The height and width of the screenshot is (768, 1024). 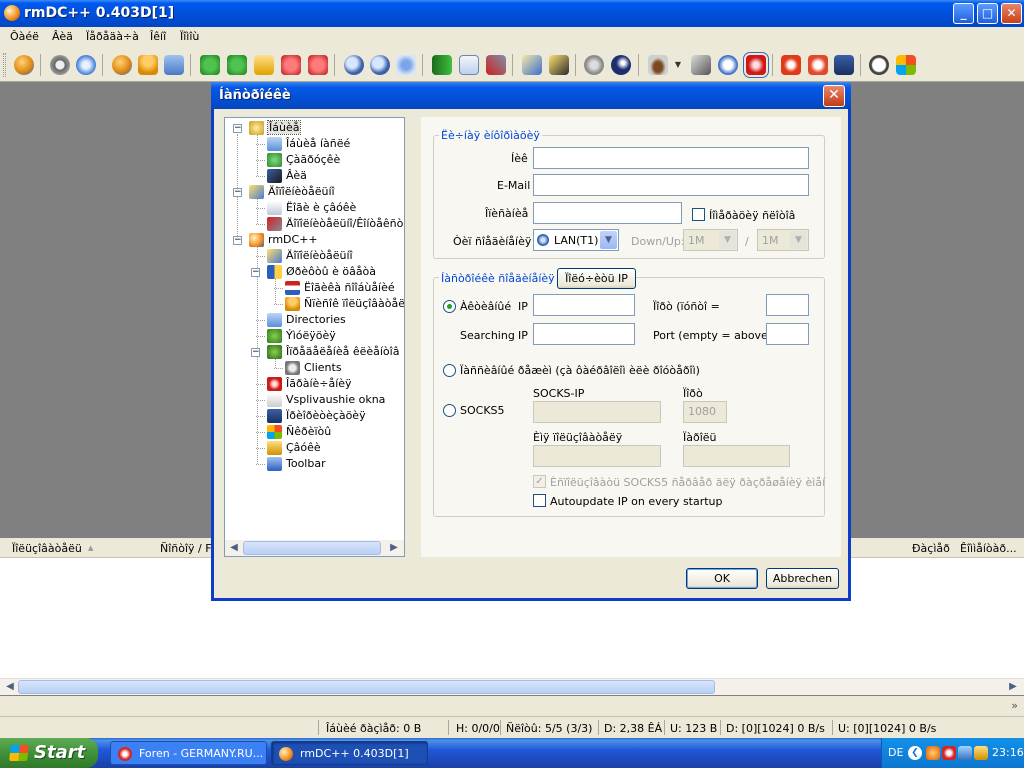 I want to click on dialog-close-button: ✕, so click(x=834, y=96).